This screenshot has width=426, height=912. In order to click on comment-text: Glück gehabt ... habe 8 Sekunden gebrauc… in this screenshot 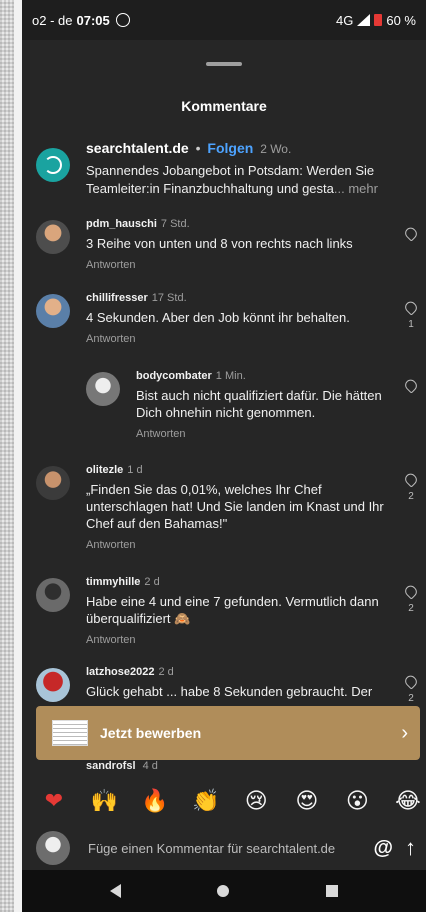, I will do `click(229, 691)`.